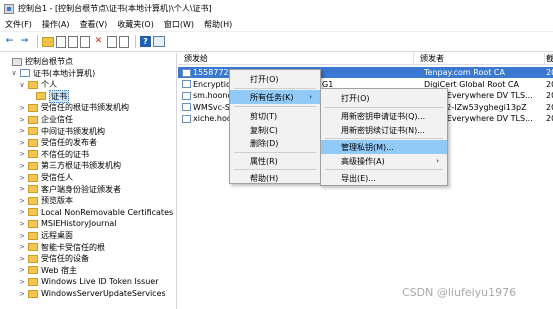  I want to click on up-folder-icon, so click(48, 41).